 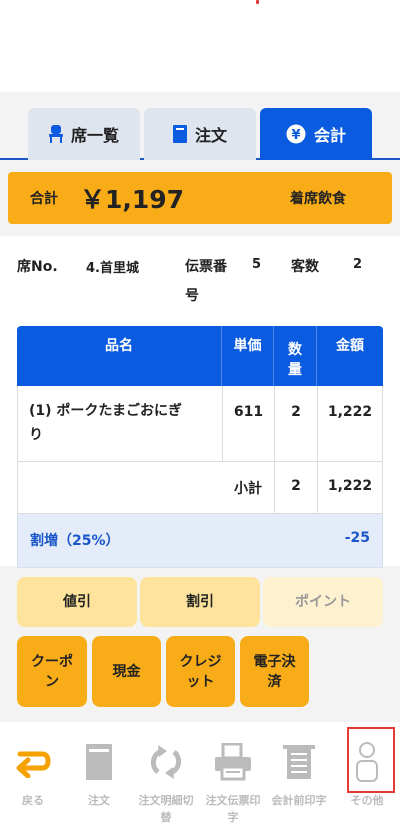 I want to click on surcharge-row: 割増（25%） -25, so click(x=200, y=541).